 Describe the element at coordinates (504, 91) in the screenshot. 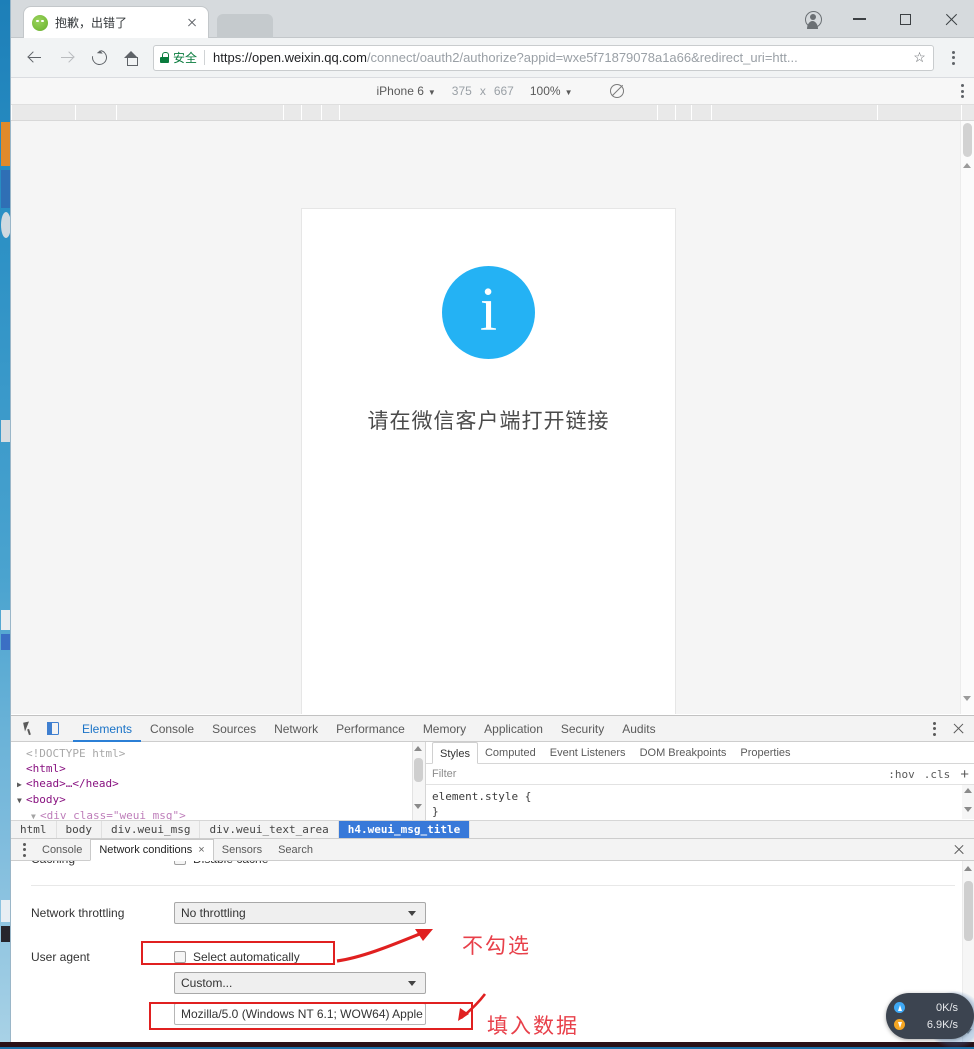

I see `device-height: 667` at that location.